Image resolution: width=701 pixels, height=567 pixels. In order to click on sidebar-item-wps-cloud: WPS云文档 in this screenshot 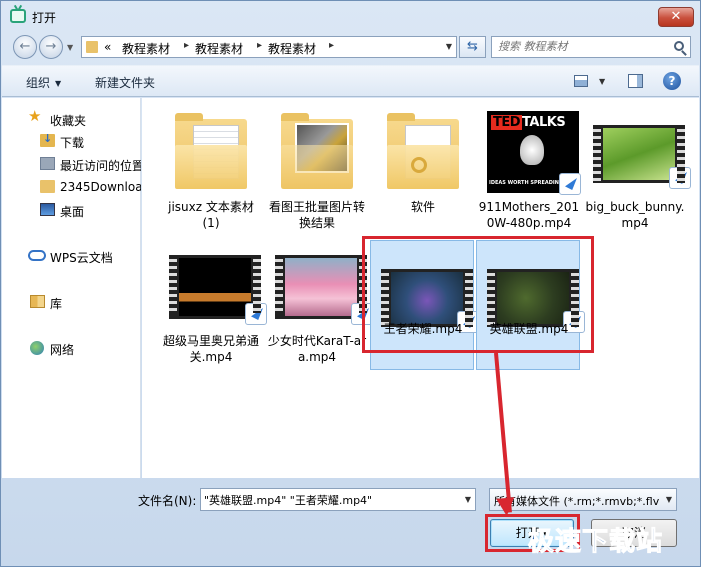, I will do `click(71, 256)`.